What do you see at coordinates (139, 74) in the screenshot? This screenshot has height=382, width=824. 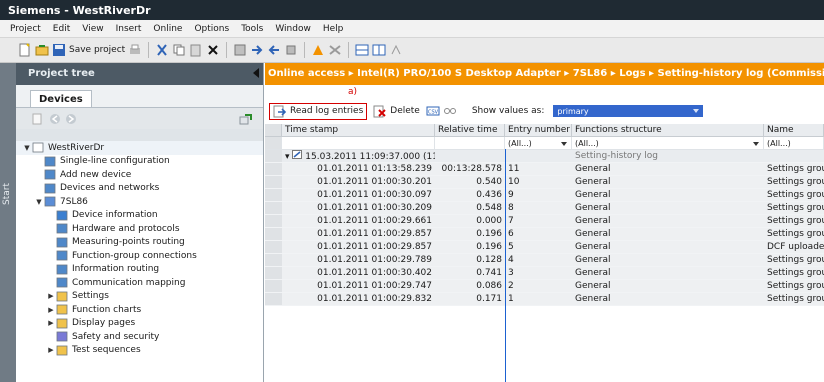 I see `project-tree-header: Project tree` at bounding box center [139, 74].